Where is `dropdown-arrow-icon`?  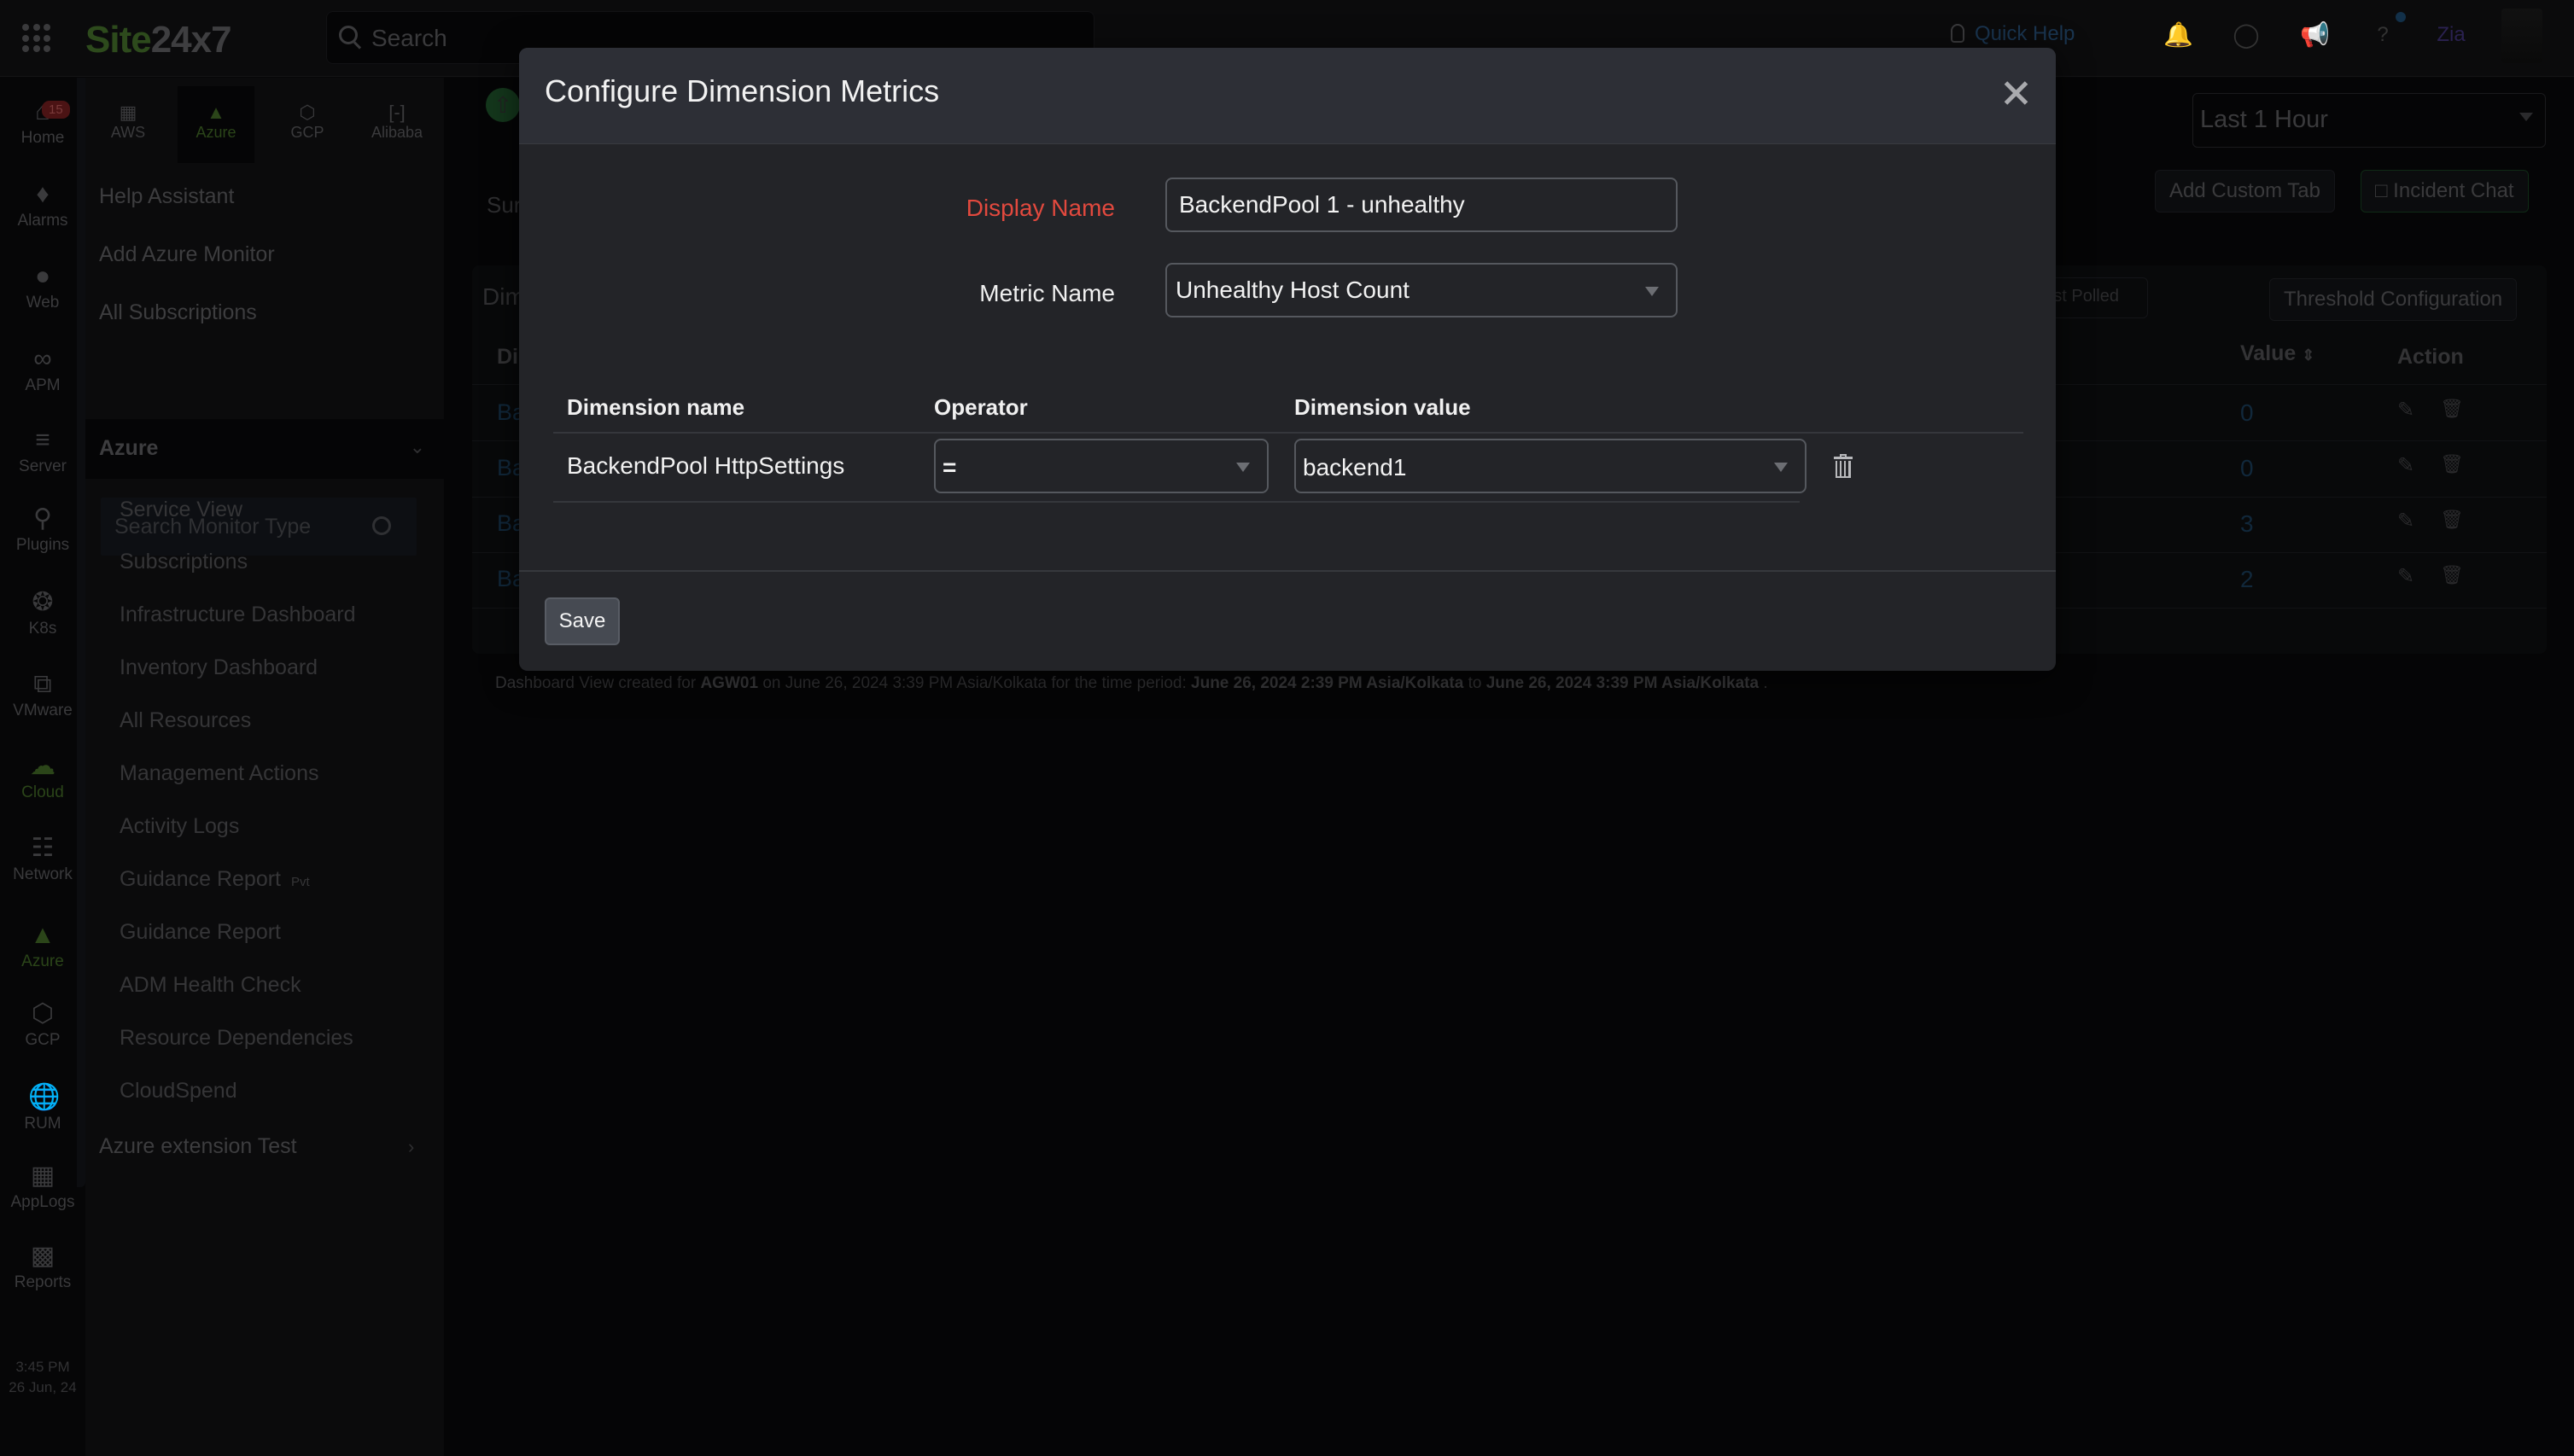
dropdown-arrow-icon is located at coordinates (2526, 117).